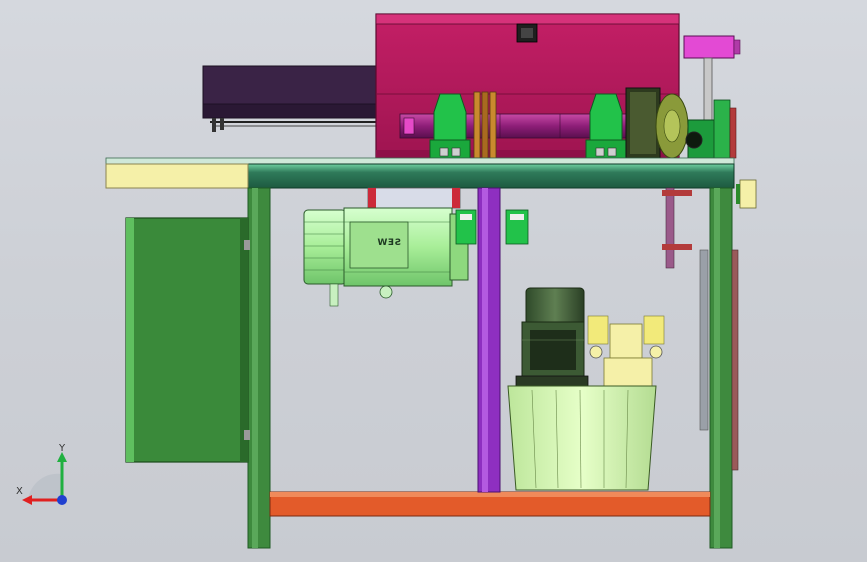 The image size is (867, 562). What do you see at coordinates (466, 227) in the screenshot?
I see `mount-bracket-left` at bounding box center [466, 227].